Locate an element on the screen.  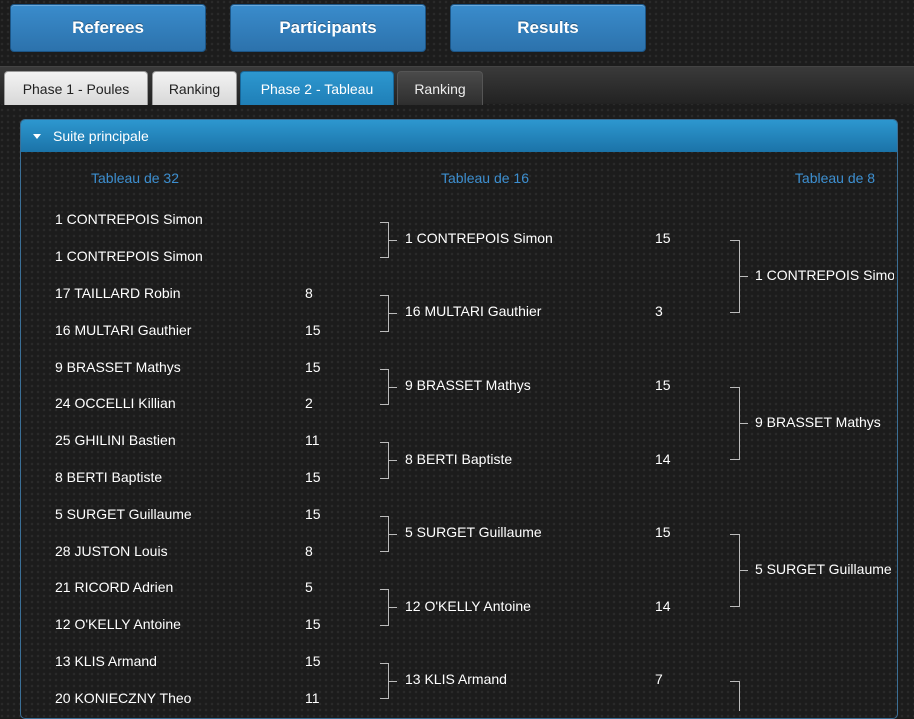
r16-entry: 12 O'KELLY Antoine is located at coordinates (468, 606).